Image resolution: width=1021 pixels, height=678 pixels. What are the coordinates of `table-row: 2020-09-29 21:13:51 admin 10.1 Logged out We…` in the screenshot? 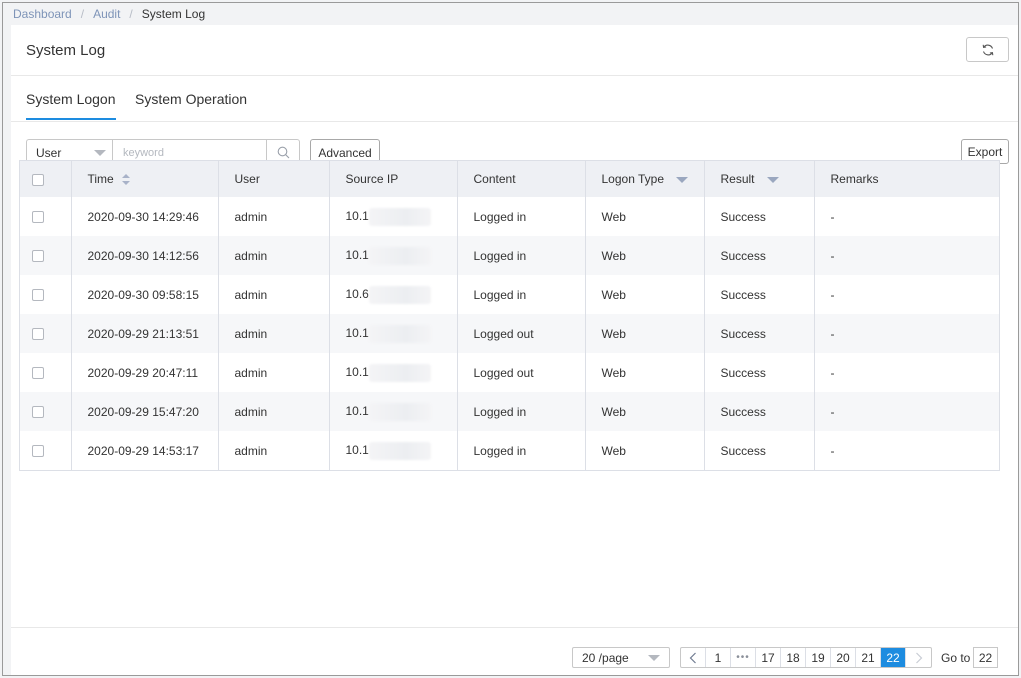 It's located at (509, 333).